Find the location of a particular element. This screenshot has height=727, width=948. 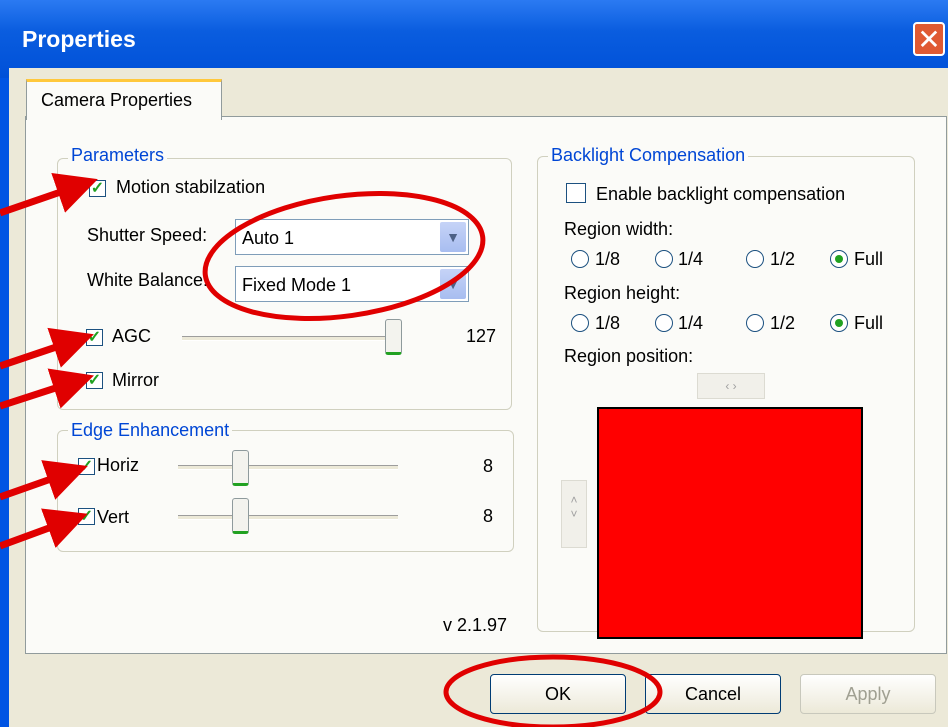

vert-slider-track is located at coordinates (288, 517).